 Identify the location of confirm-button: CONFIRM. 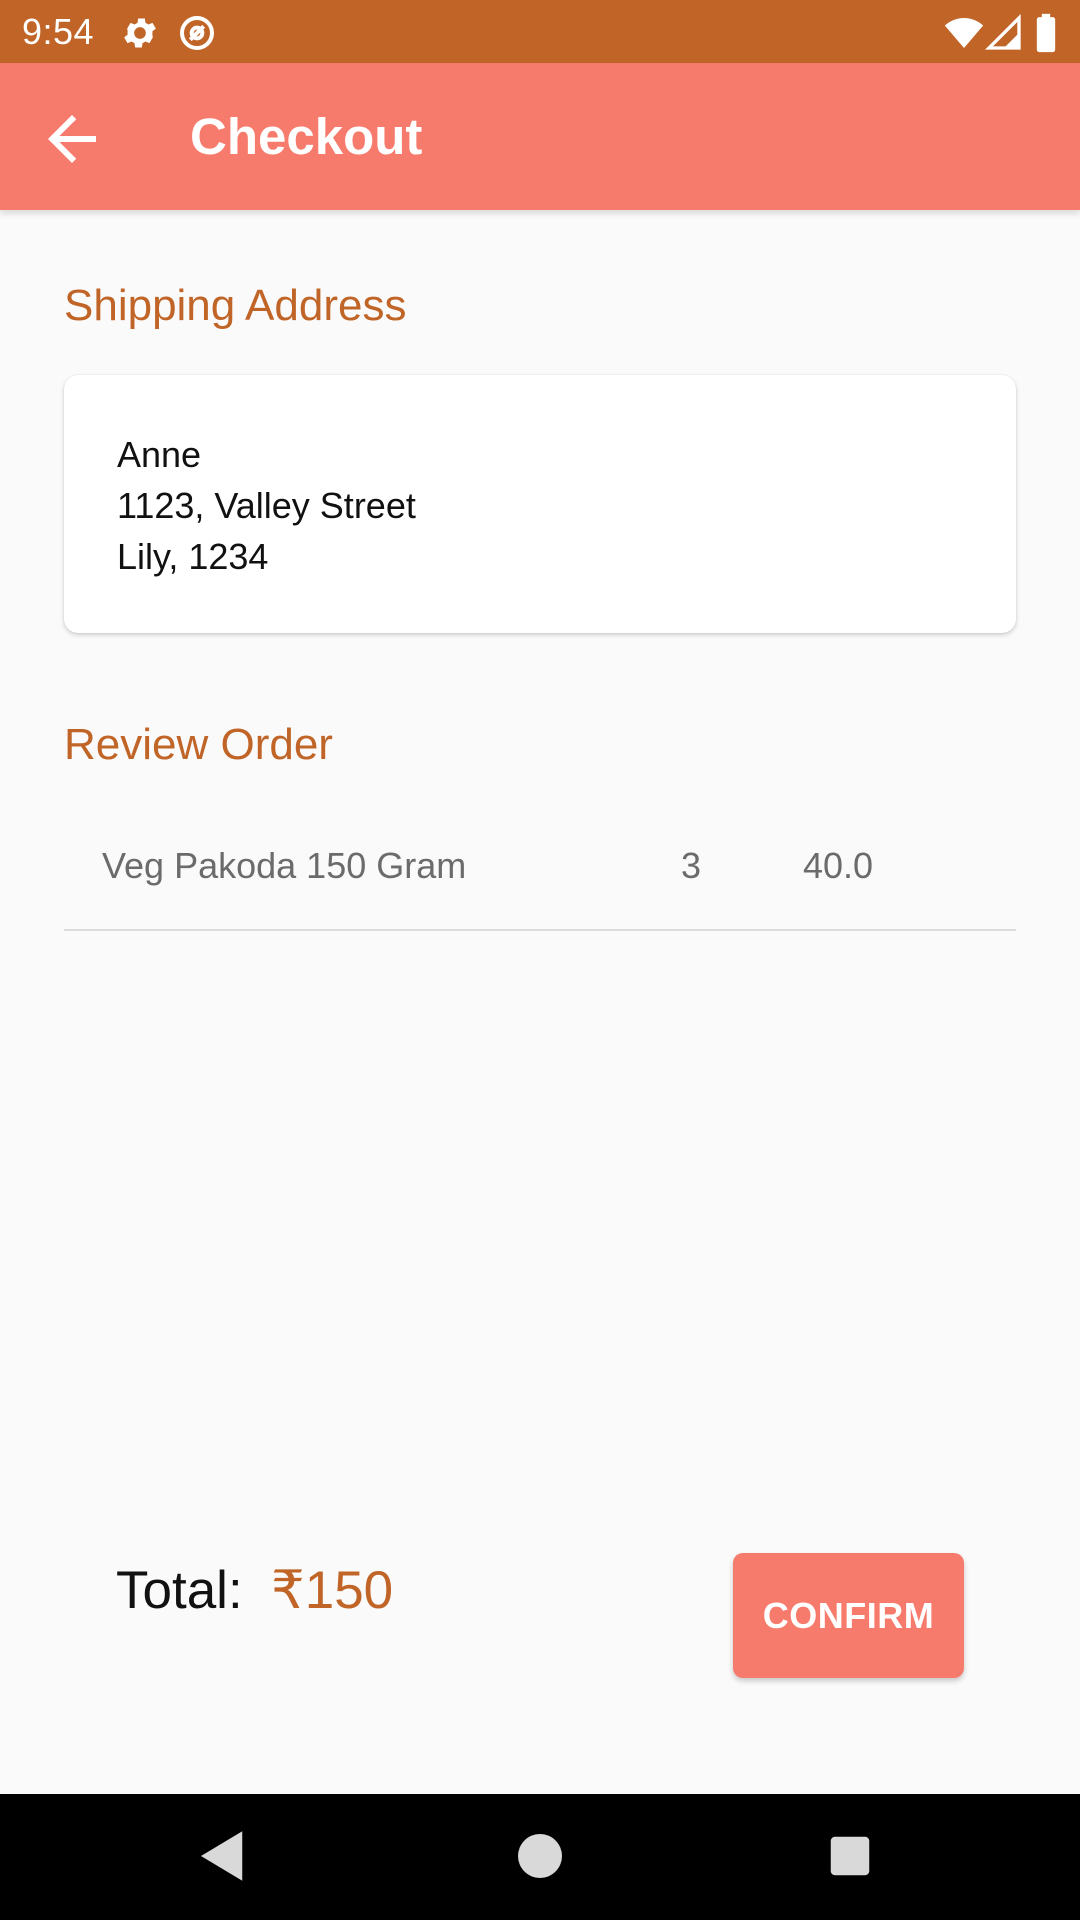
(848, 1615).